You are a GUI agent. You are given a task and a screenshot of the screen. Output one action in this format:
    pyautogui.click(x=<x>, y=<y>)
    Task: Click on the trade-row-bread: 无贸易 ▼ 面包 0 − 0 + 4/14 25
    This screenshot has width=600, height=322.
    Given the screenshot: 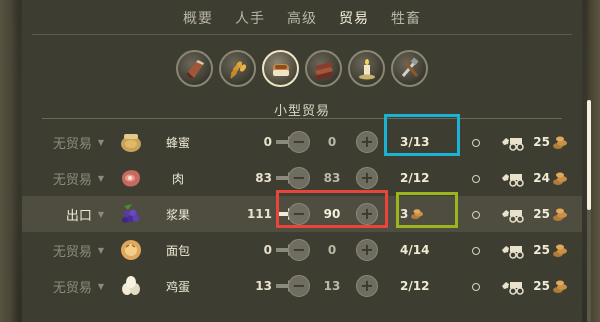 What is the action you would take?
    pyautogui.click(x=302, y=250)
    